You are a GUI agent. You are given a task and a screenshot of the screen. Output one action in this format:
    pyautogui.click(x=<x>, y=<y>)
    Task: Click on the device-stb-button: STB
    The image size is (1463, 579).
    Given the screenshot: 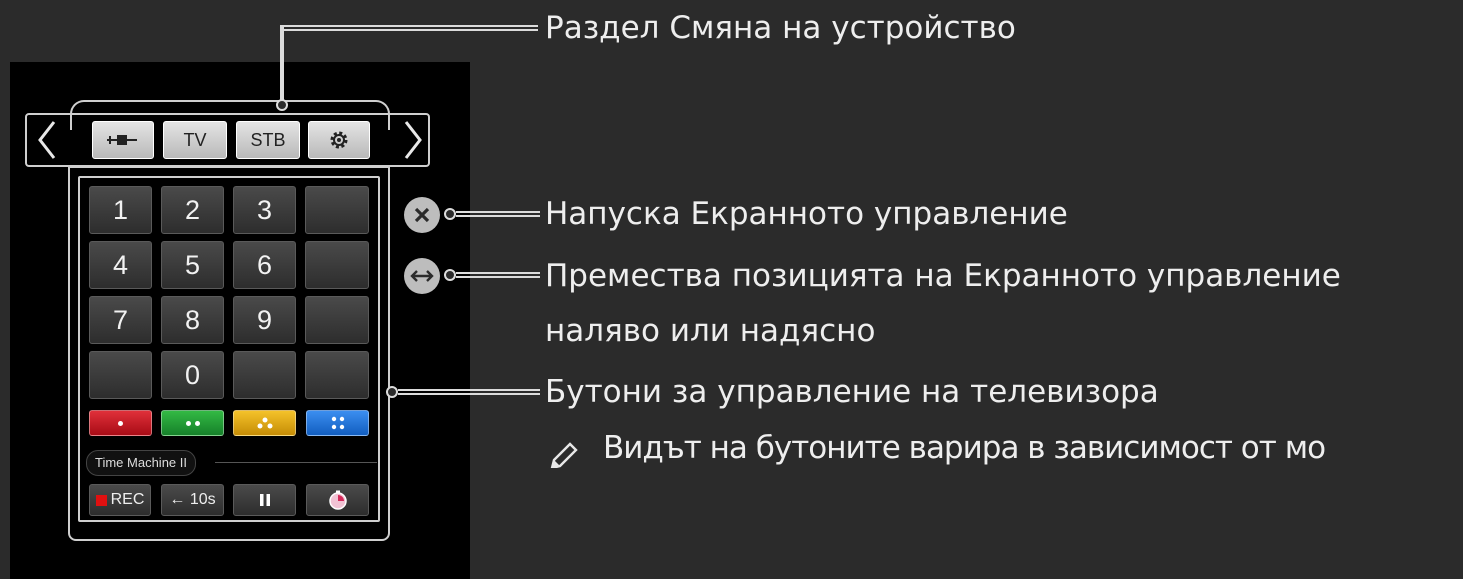 What is the action you would take?
    pyautogui.click(x=268, y=140)
    